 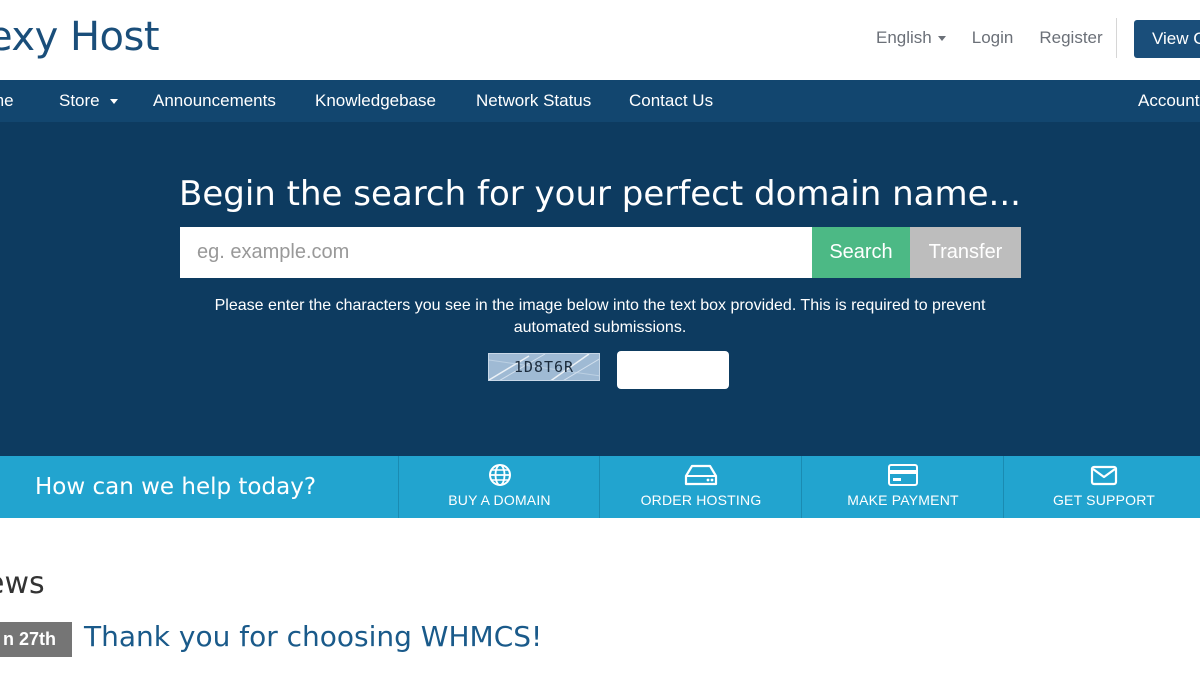 What do you see at coordinates (79, 100) in the screenshot?
I see `nav-item-label: Store` at bounding box center [79, 100].